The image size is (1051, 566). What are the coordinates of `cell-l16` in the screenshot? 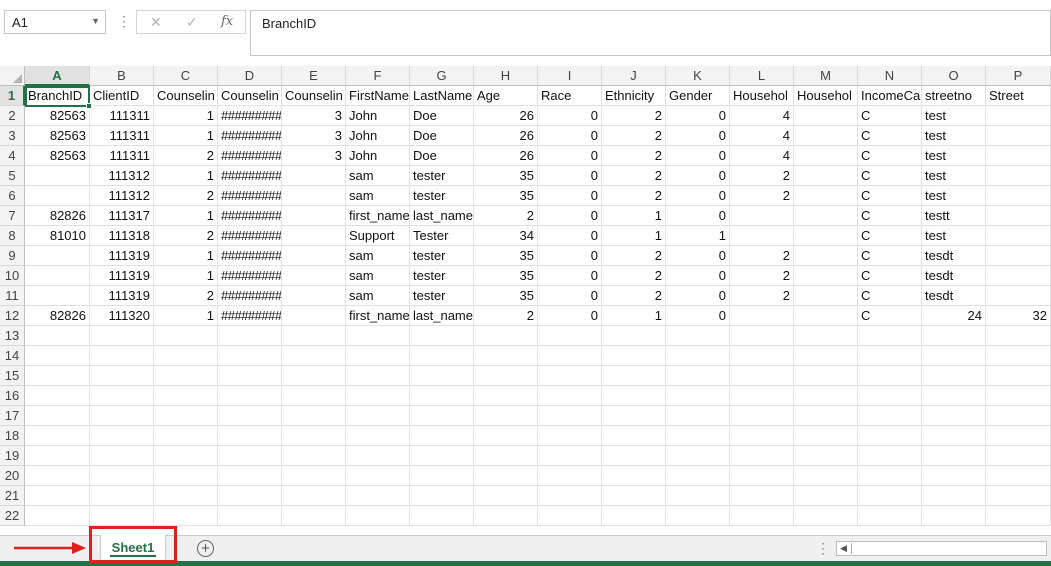 It's located at (762, 396).